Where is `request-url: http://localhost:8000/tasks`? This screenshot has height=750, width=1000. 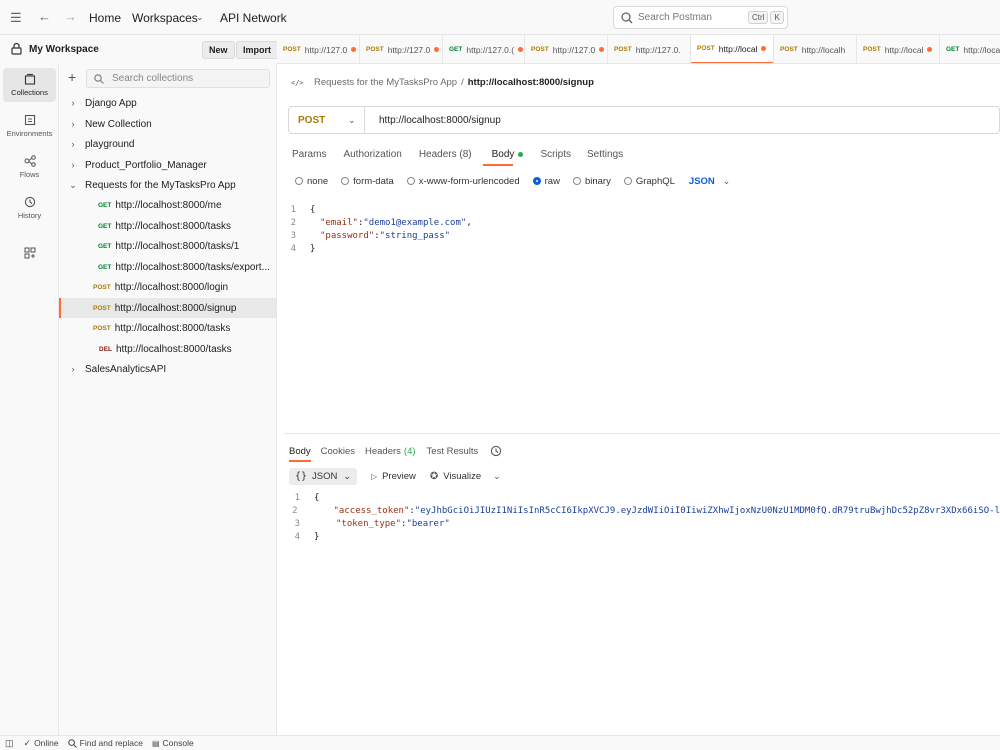
request-url: http://localhost:8000/tasks is located at coordinates (173, 226).